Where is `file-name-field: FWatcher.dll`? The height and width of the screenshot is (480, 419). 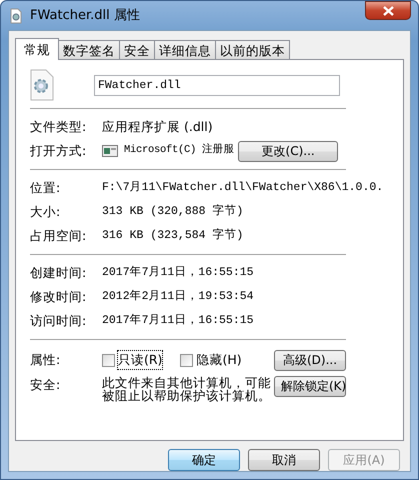 file-name-field: FWatcher.dll is located at coordinates (217, 85).